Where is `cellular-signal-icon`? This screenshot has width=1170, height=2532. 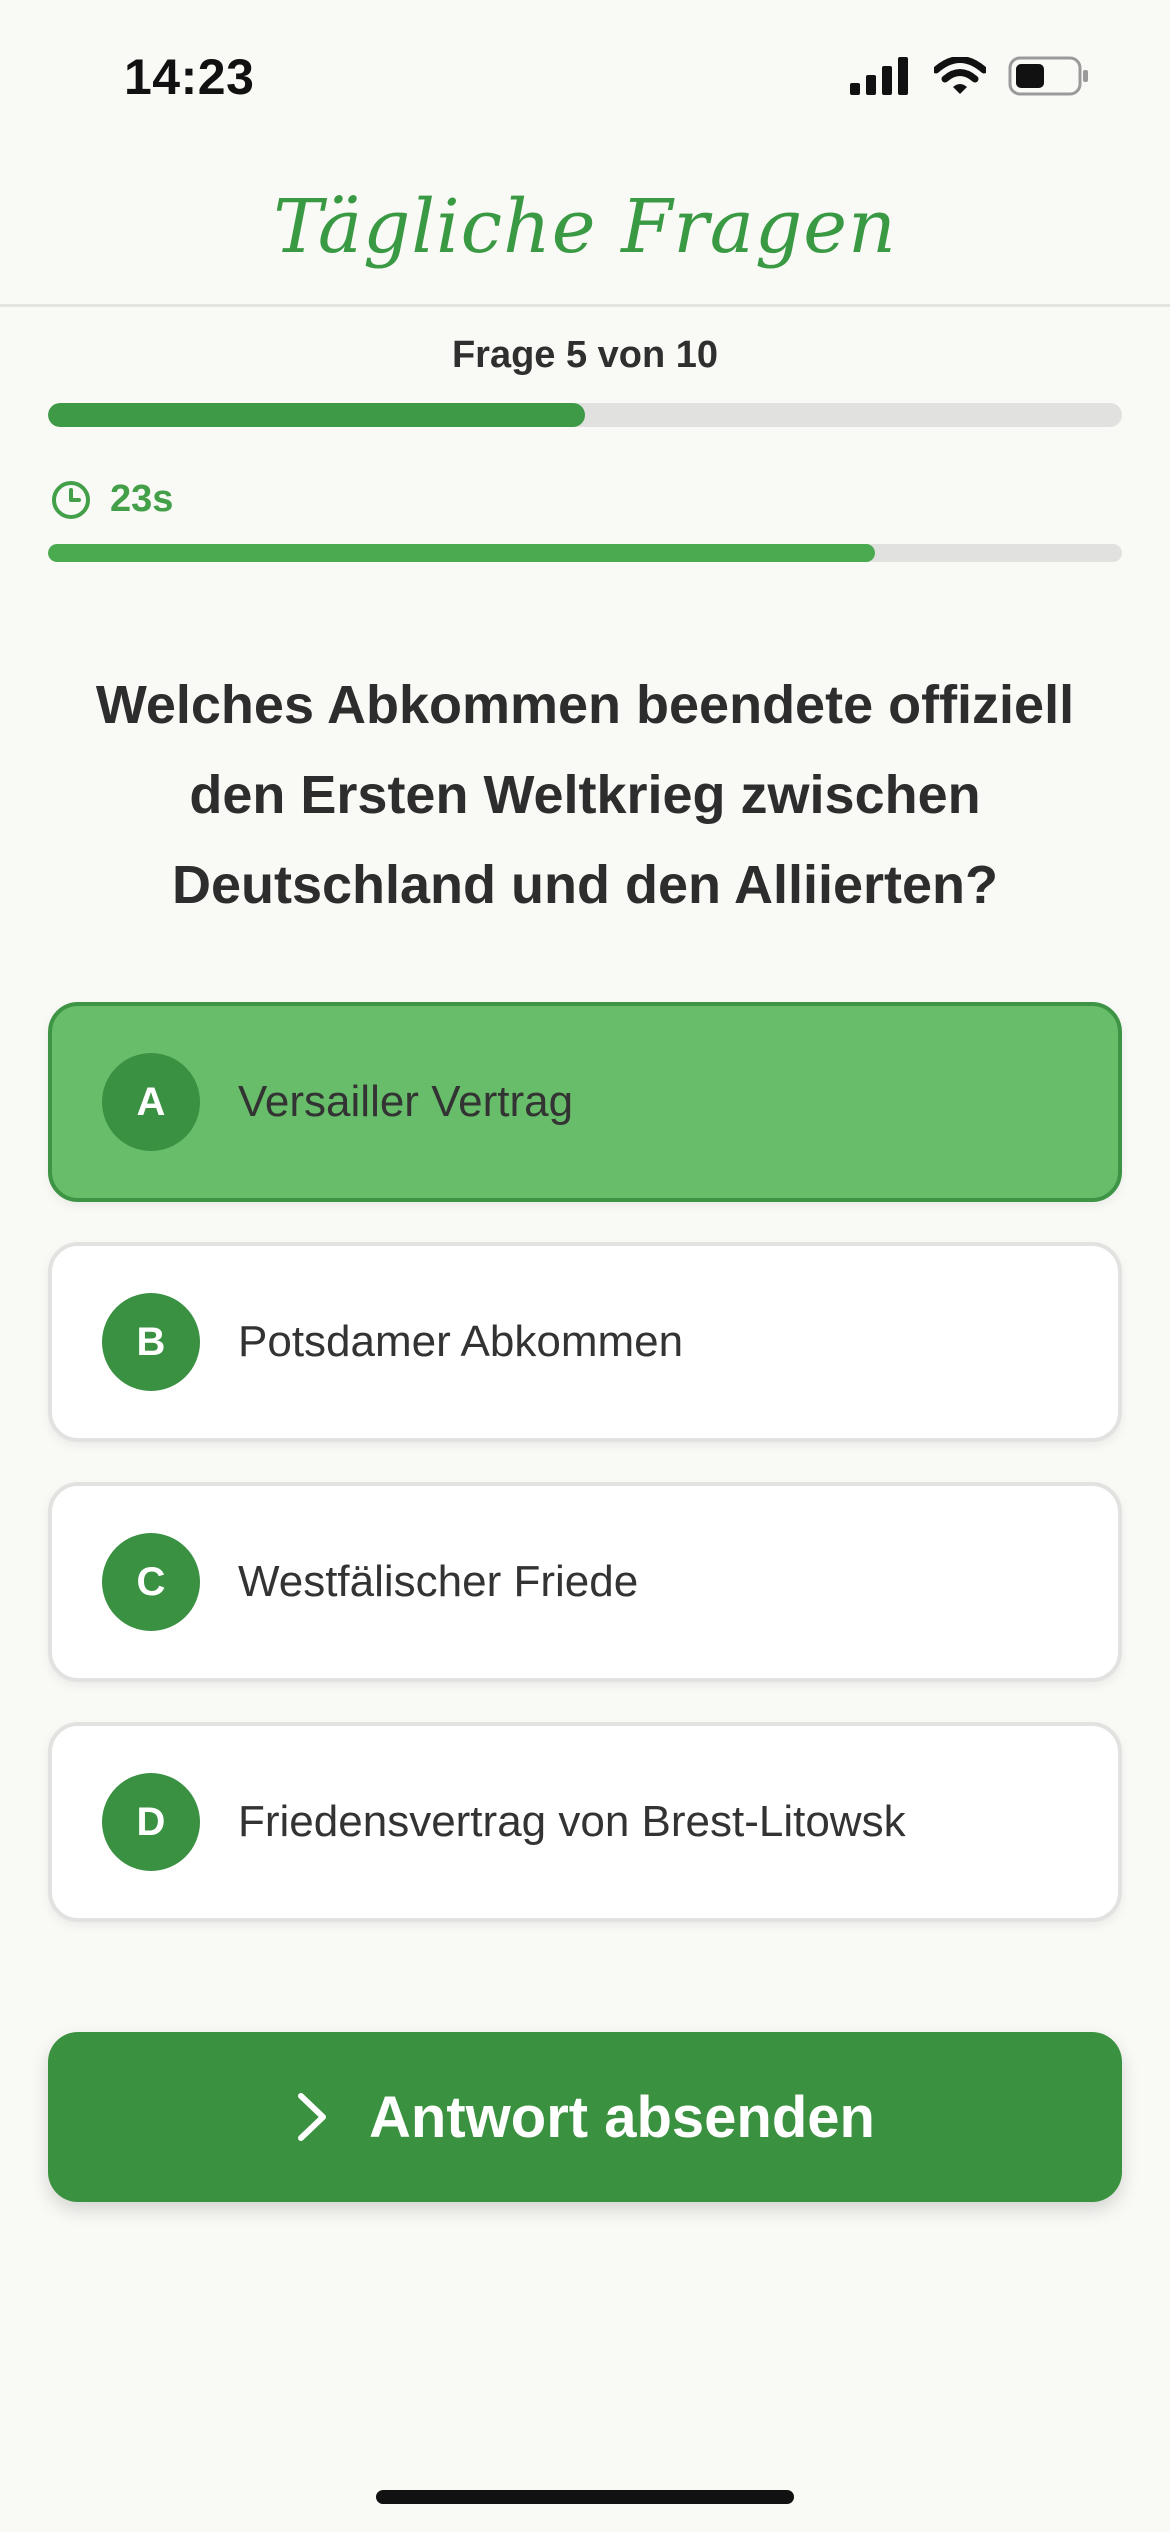 cellular-signal-icon is located at coordinates (879, 76).